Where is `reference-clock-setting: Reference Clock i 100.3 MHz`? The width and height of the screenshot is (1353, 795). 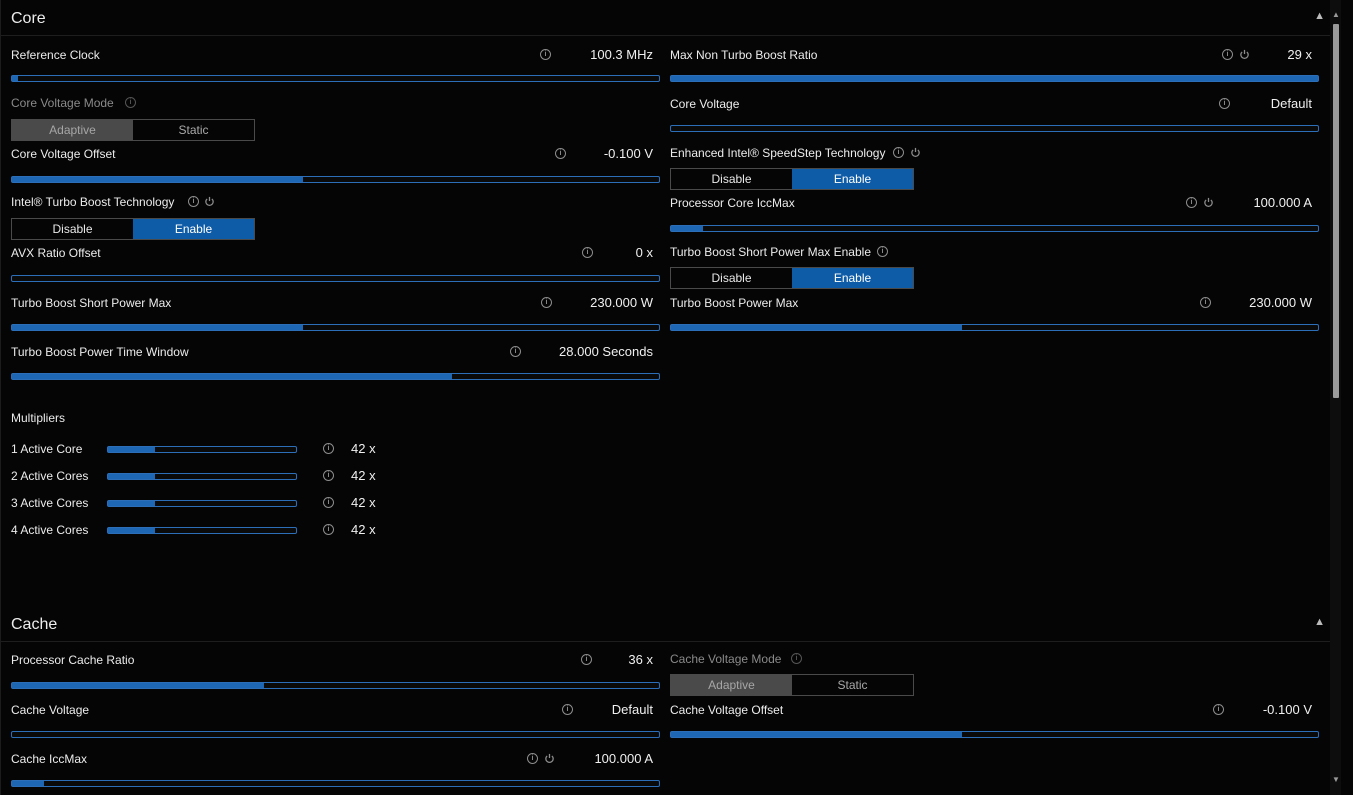 reference-clock-setting: Reference Clock i 100.3 MHz is located at coordinates (336, 67).